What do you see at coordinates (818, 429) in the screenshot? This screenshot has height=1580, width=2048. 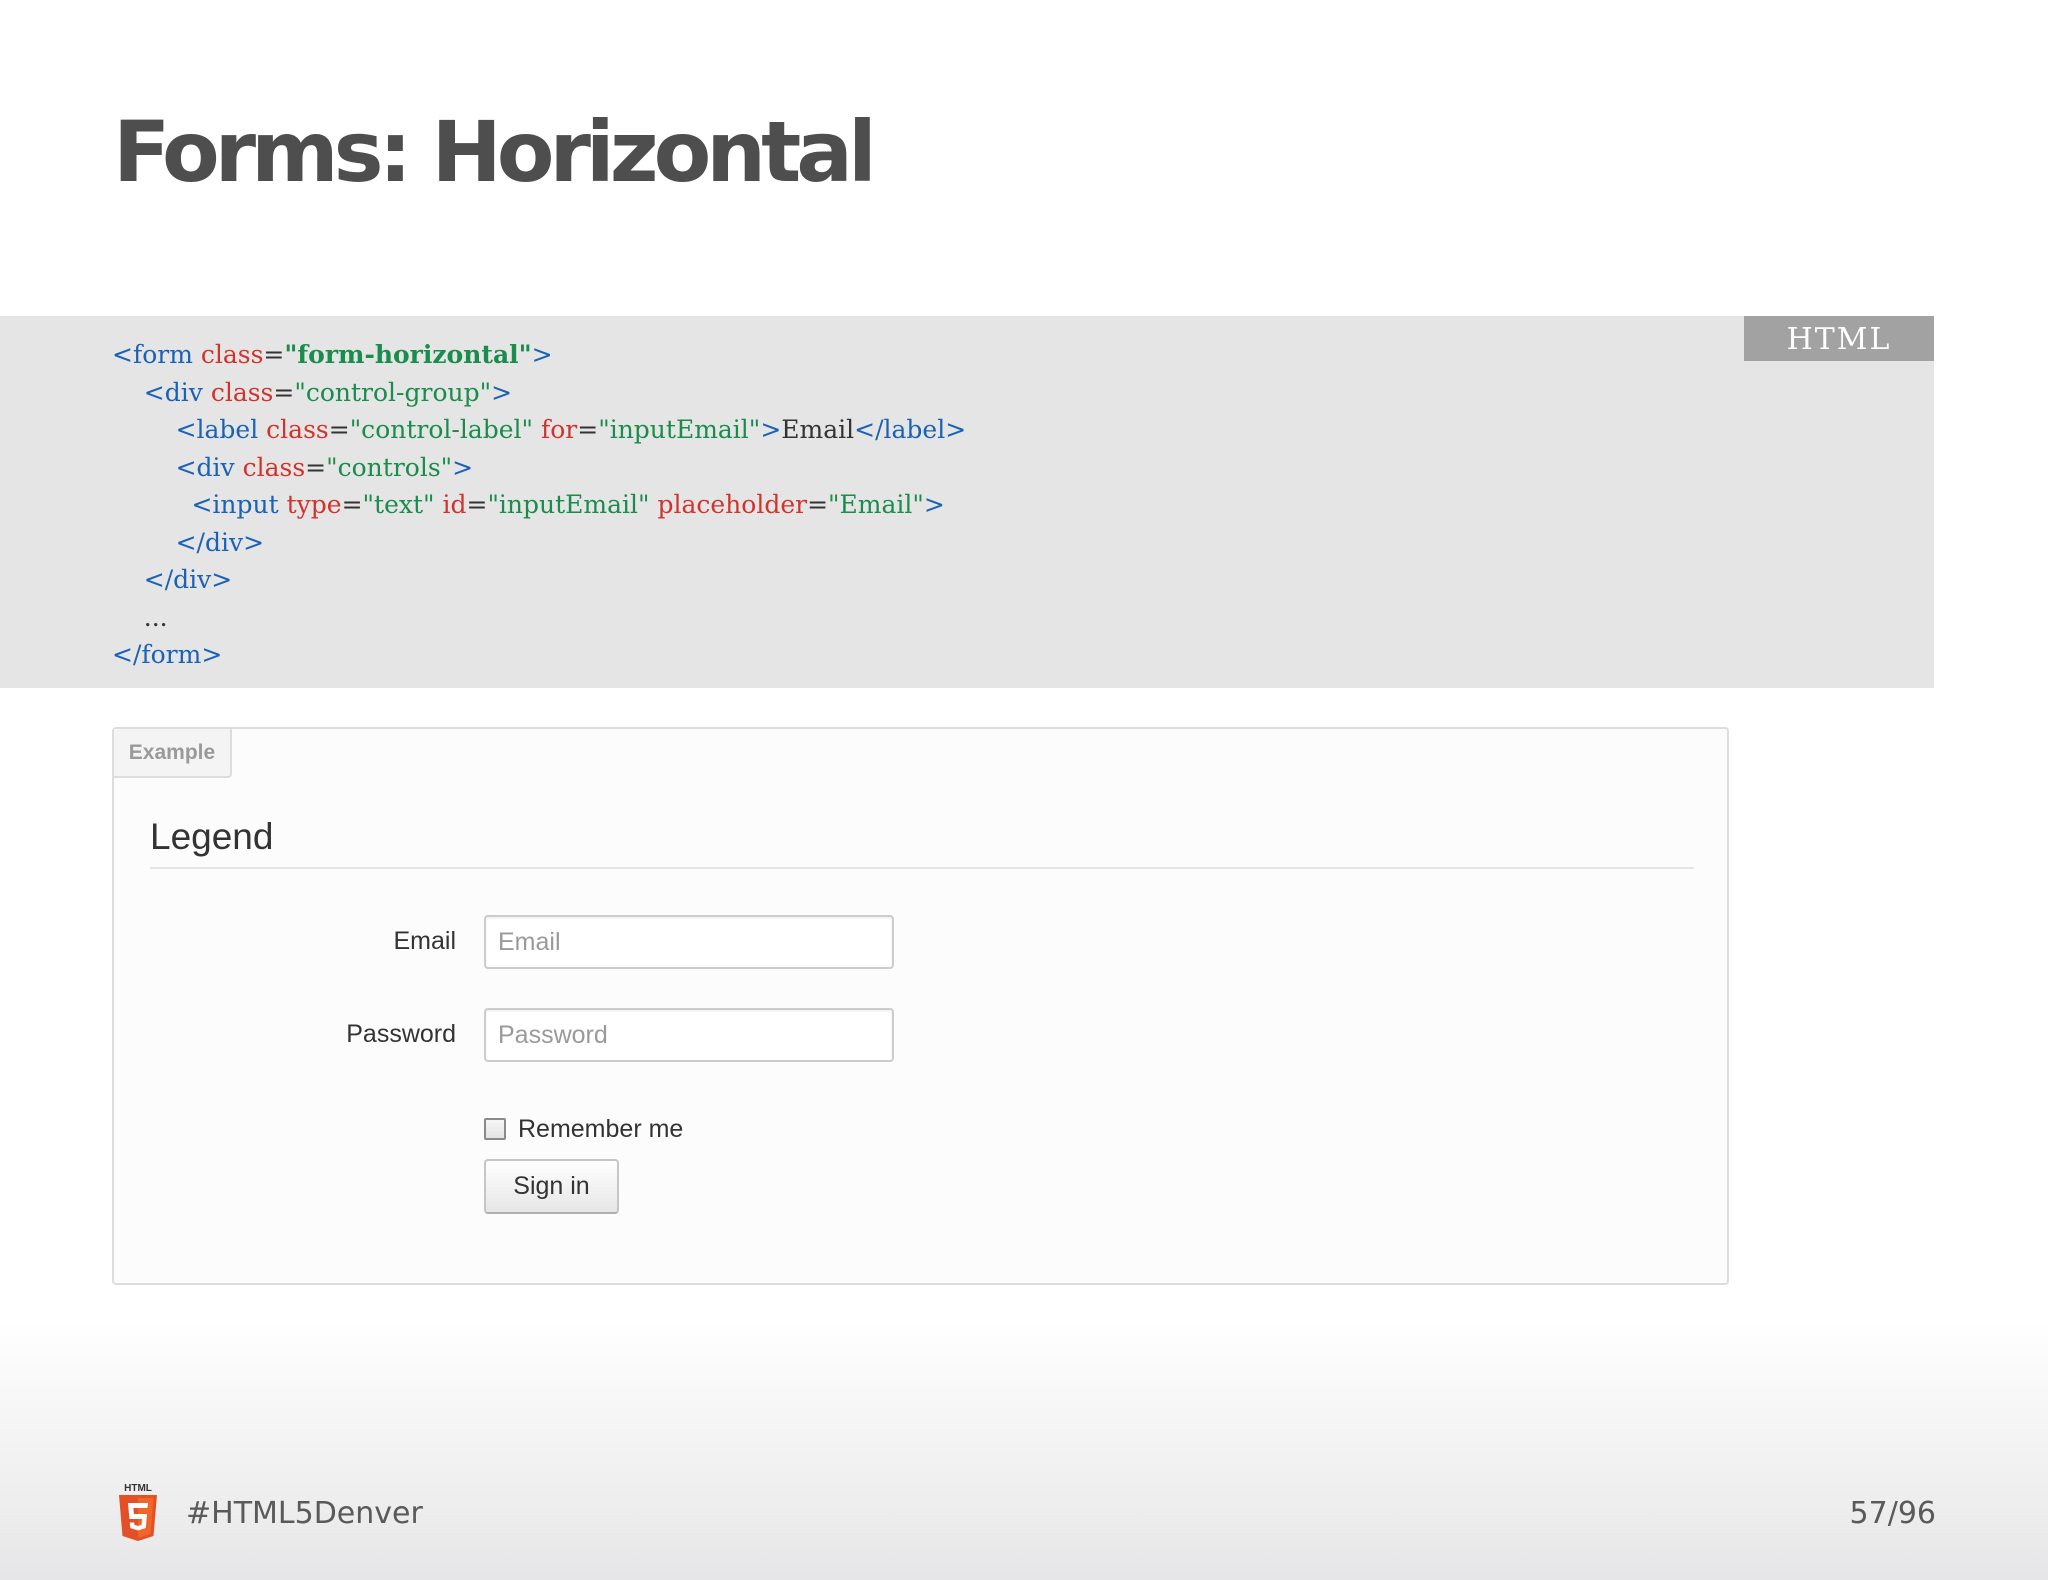 I see `code-token: Email` at bounding box center [818, 429].